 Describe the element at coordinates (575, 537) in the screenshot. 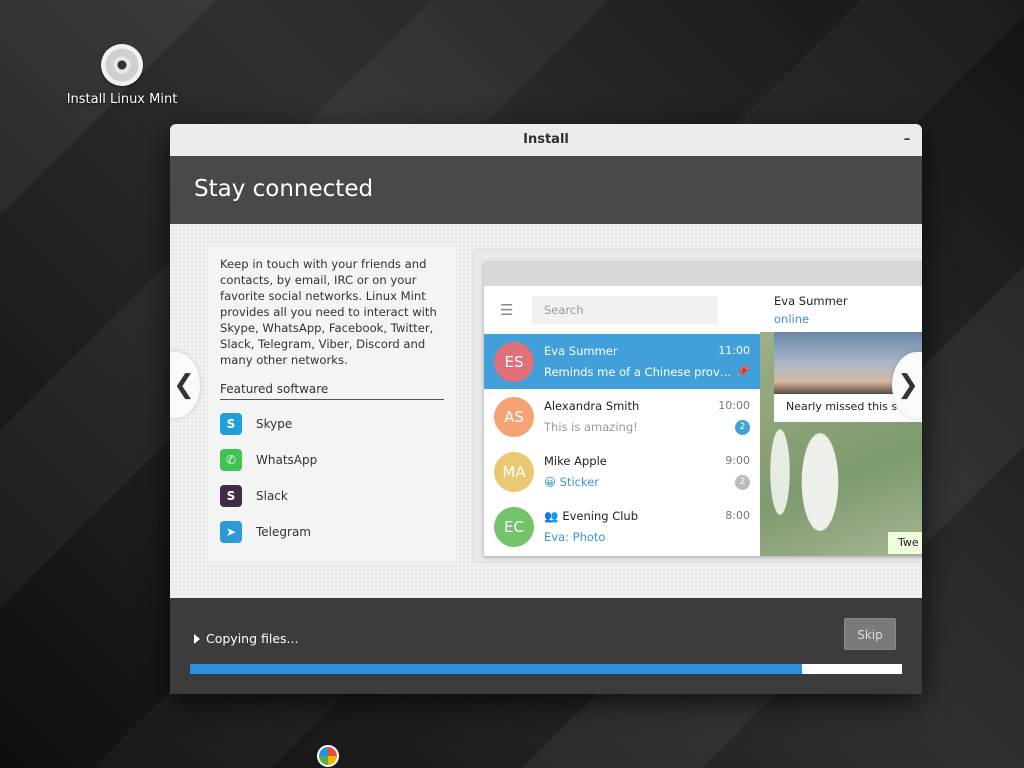

I see `chat-preview: Eva: Photo` at that location.